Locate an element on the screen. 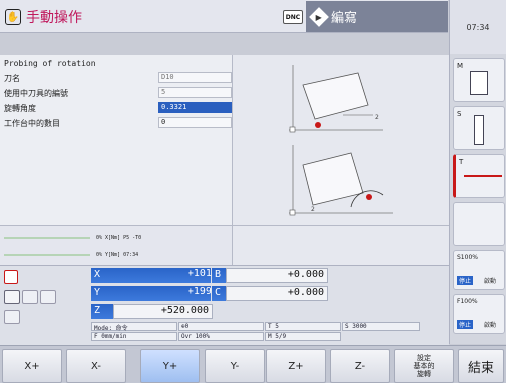 The image size is (506, 383). m-cell: M 5/9 is located at coordinates (303, 336).